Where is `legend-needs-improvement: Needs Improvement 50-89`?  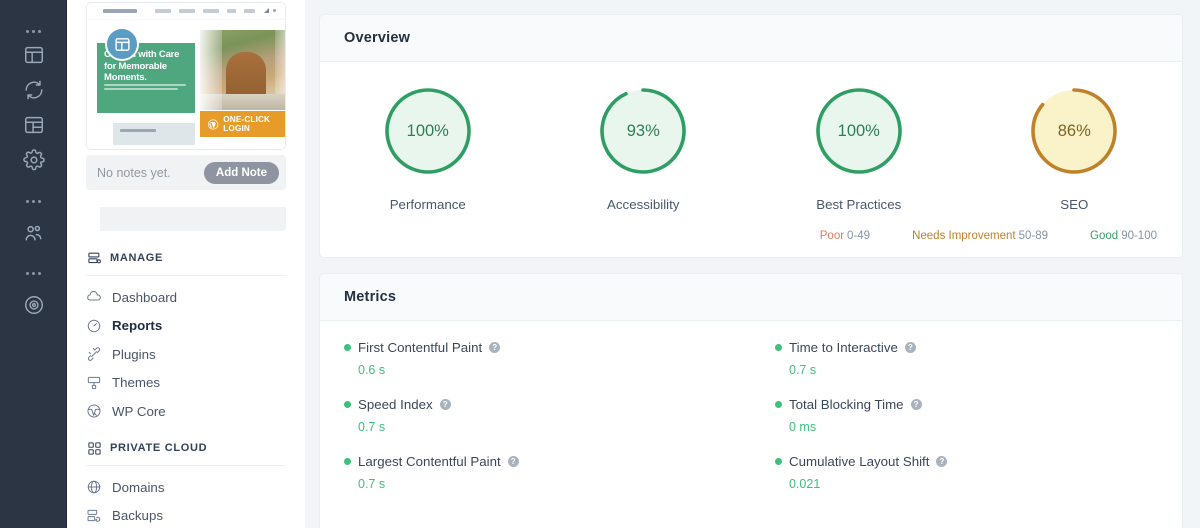
legend-needs-improvement: Needs Improvement 50-89 is located at coordinates (980, 236).